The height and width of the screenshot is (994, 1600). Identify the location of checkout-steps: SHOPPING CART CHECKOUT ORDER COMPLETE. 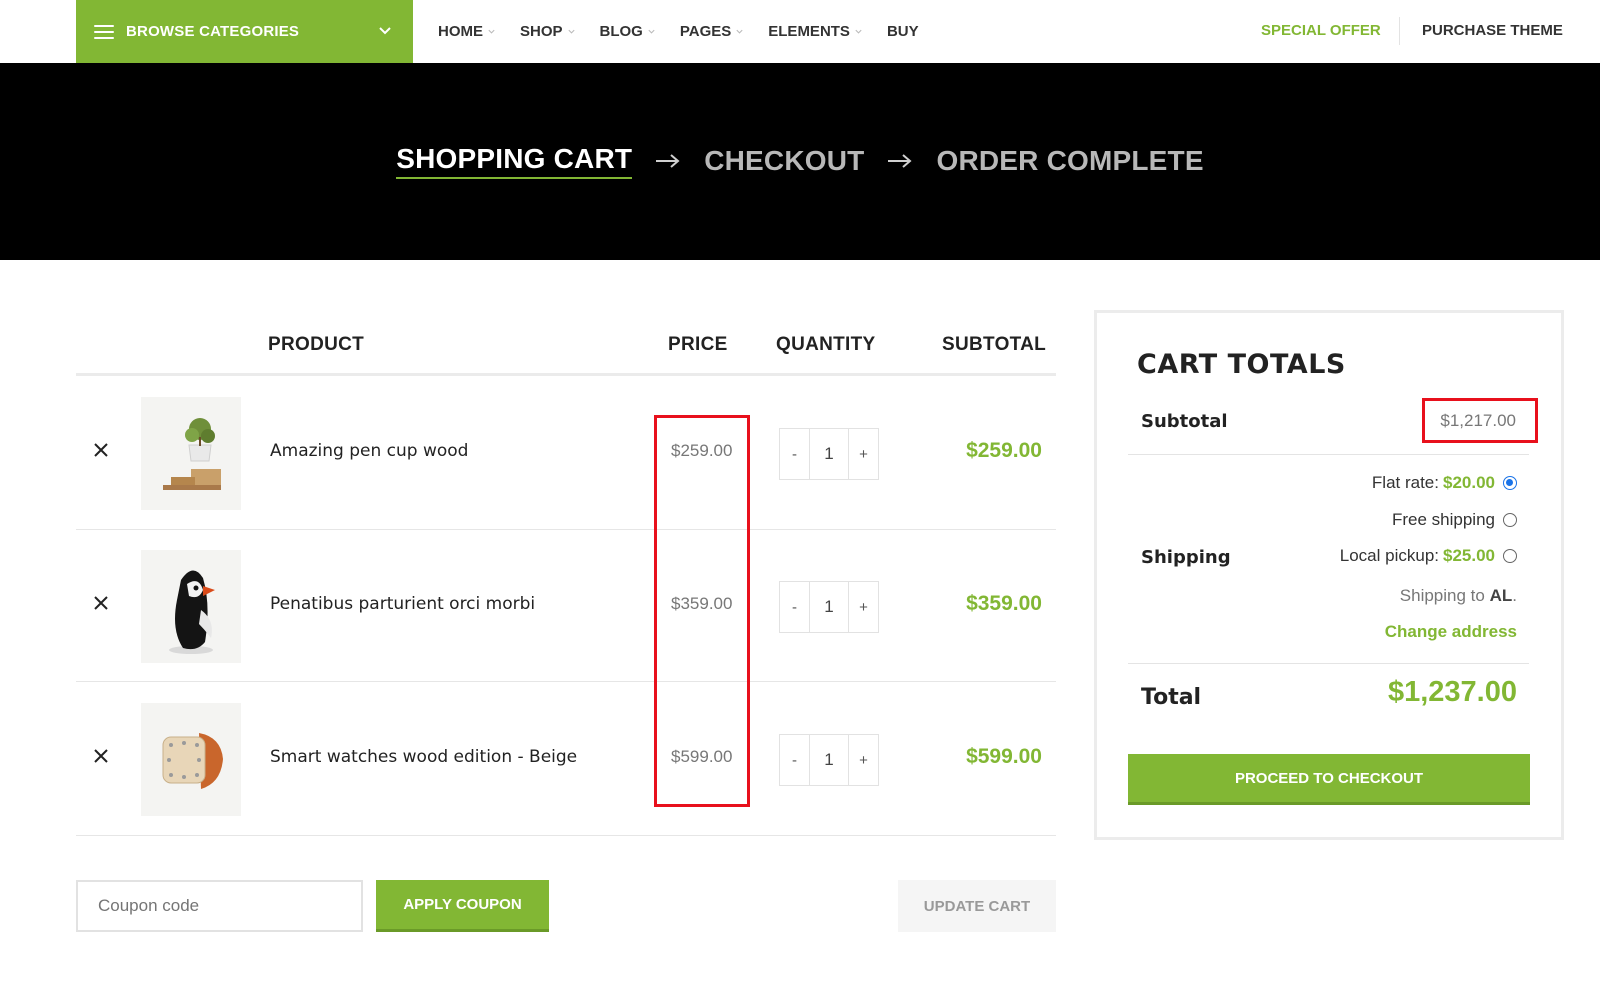
(800, 161).